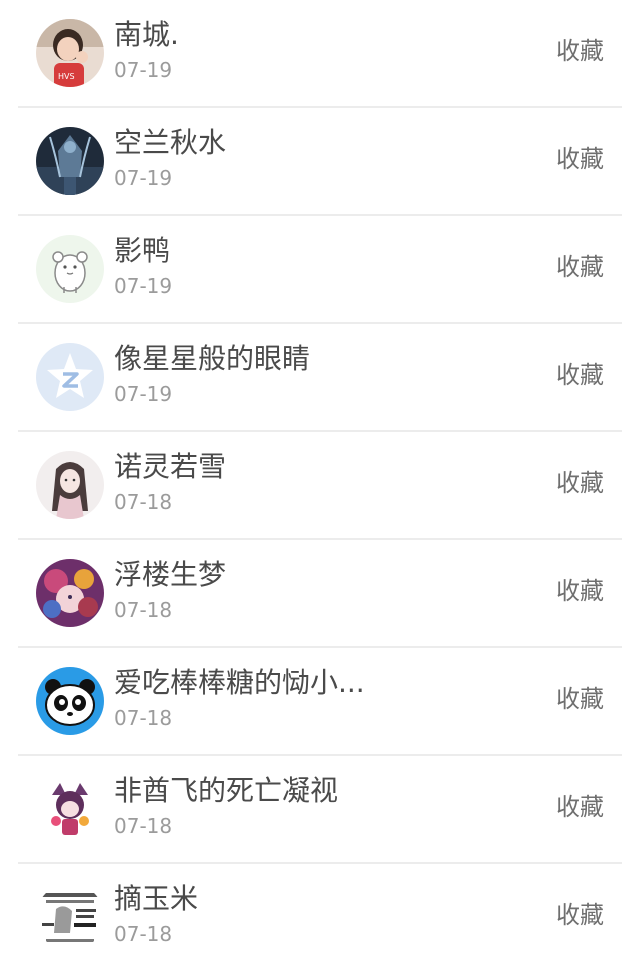 The image size is (640, 972). What do you see at coordinates (320, 54) in the screenshot?
I see `list-item: HVS 南城. 07-19 收藏` at bounding box center [320, 54].